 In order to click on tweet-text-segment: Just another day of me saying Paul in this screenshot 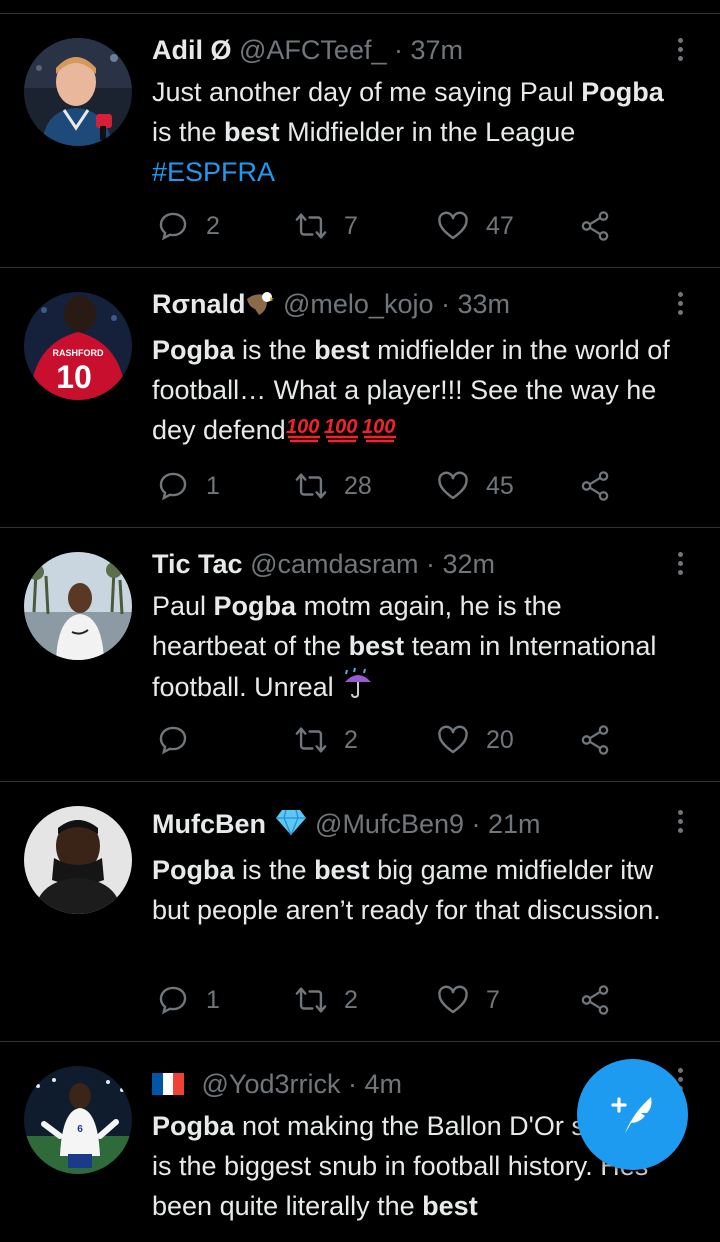, I will do `click(367, 92)`.